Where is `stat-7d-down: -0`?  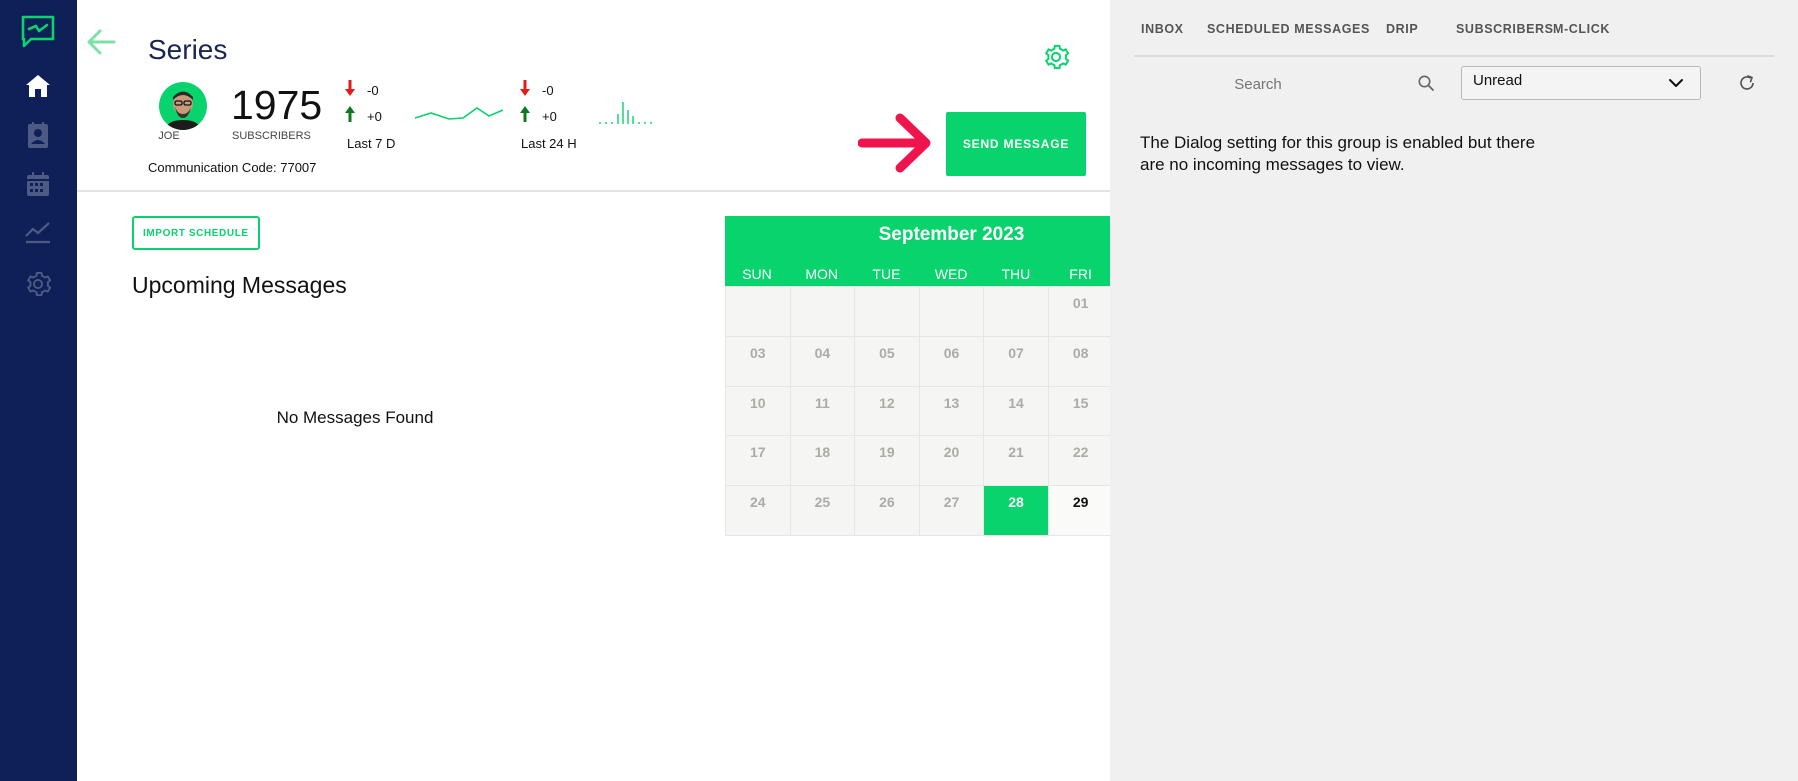 stat-7d-down: -0 is located at coordinates (373, 90).